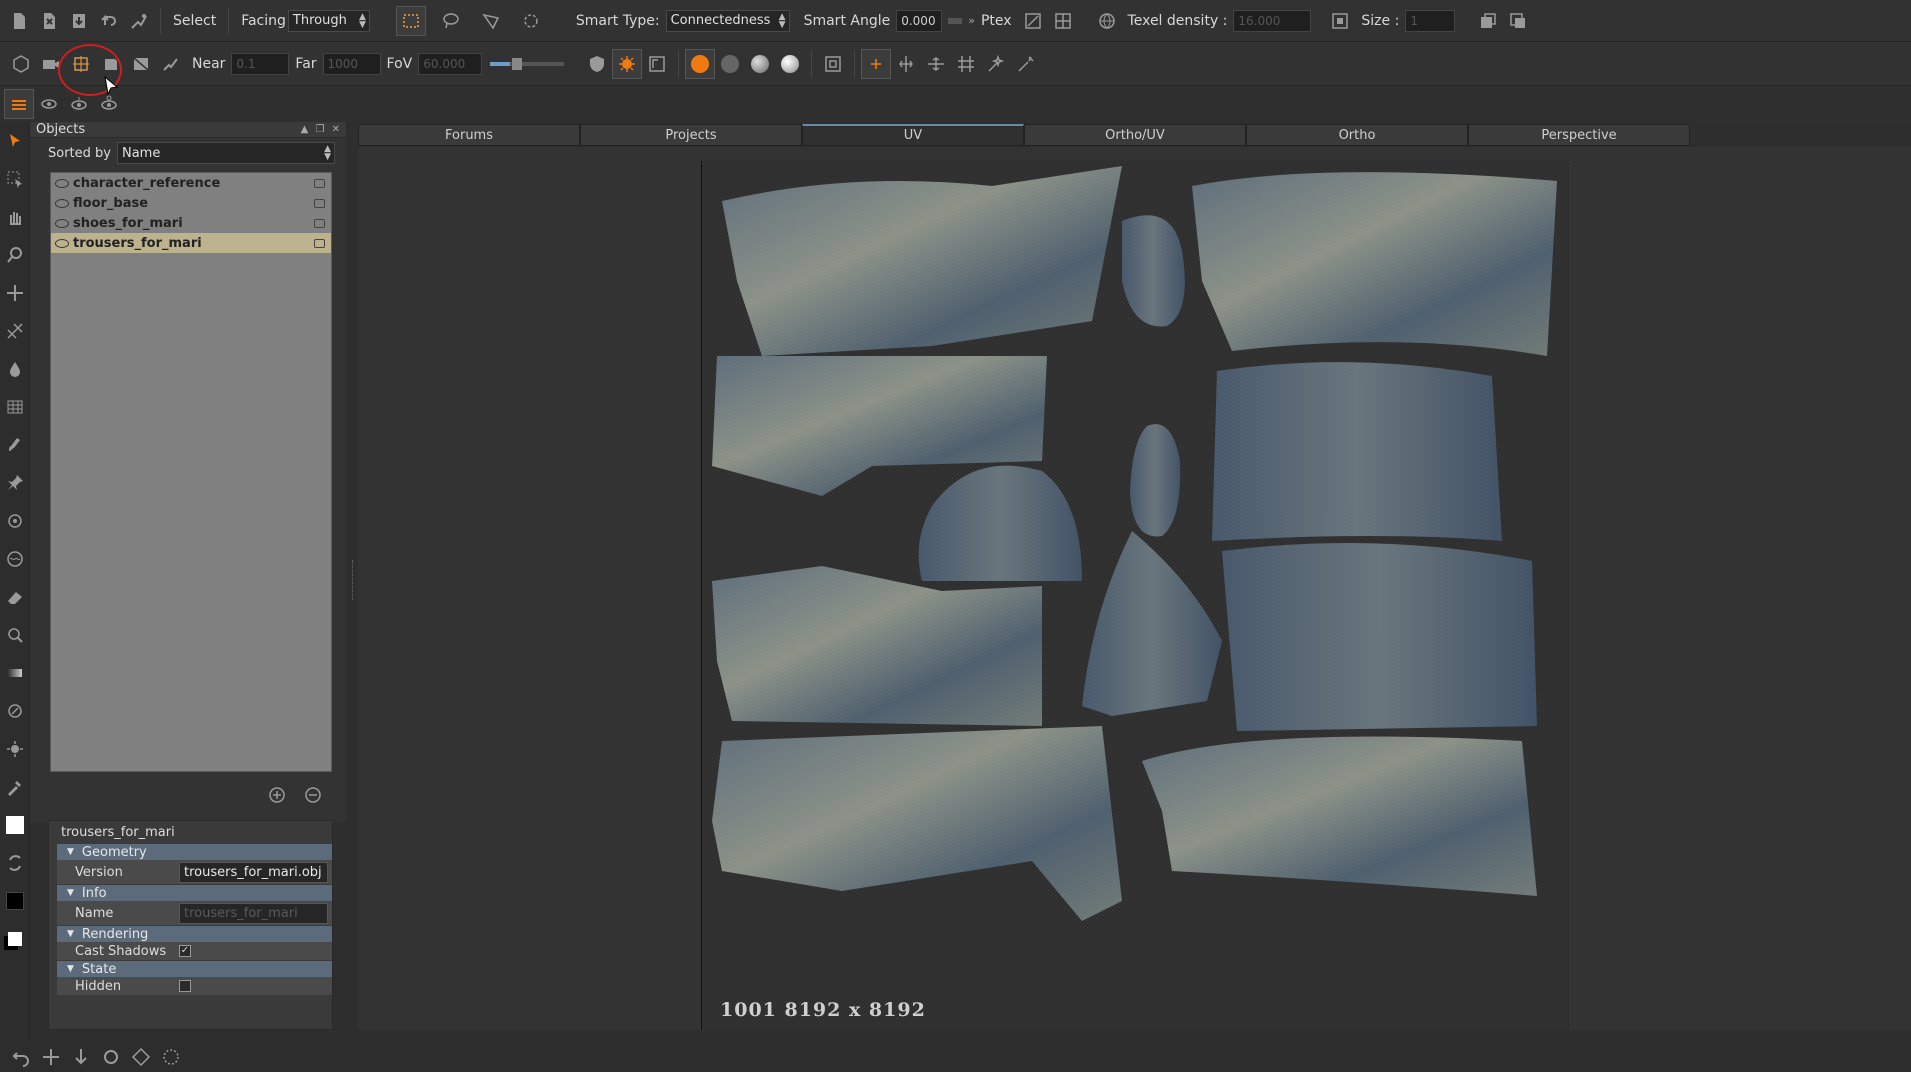  What do you see at coordinates (15, 939) in the screenshot?
I see `default-colors-icon` at bounding box center [15, 939].